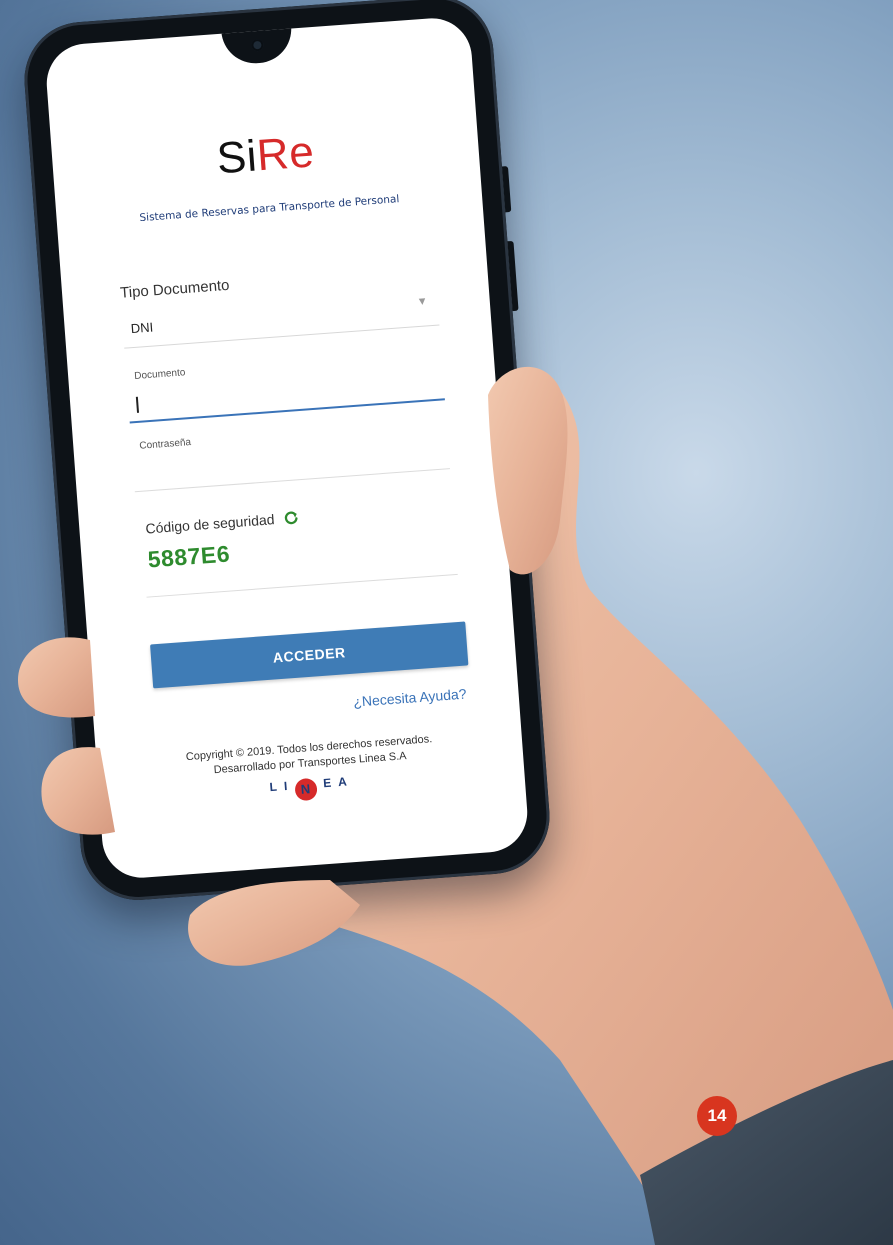 The image size is (893, 1245). I want to click on acceder-button: ACCEDER, so click(309, 655).